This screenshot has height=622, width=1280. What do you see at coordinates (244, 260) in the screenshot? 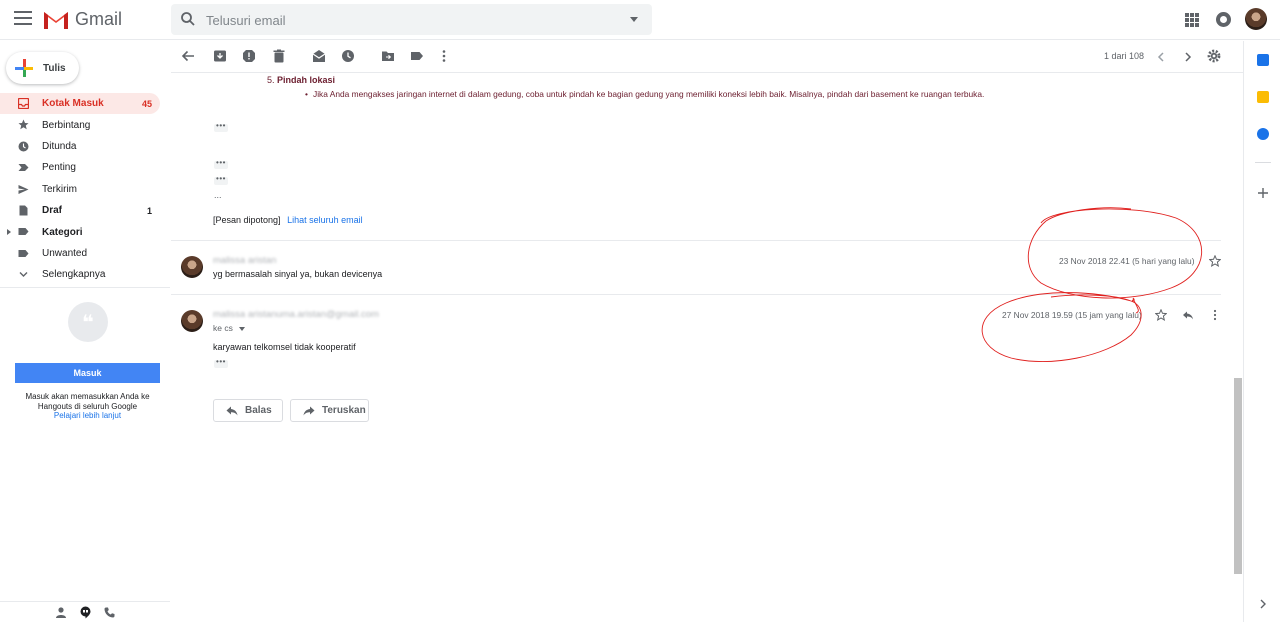
I see `sender-name: malissa aristan` at bounding box center [244, 260].